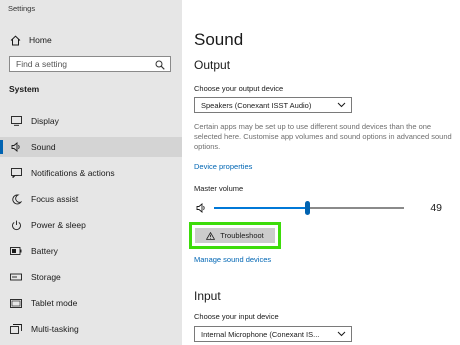  What do you see at coordinates (40, 40) in the screenshot?
I see `home-label: Home` at bounding box center [40, 40].